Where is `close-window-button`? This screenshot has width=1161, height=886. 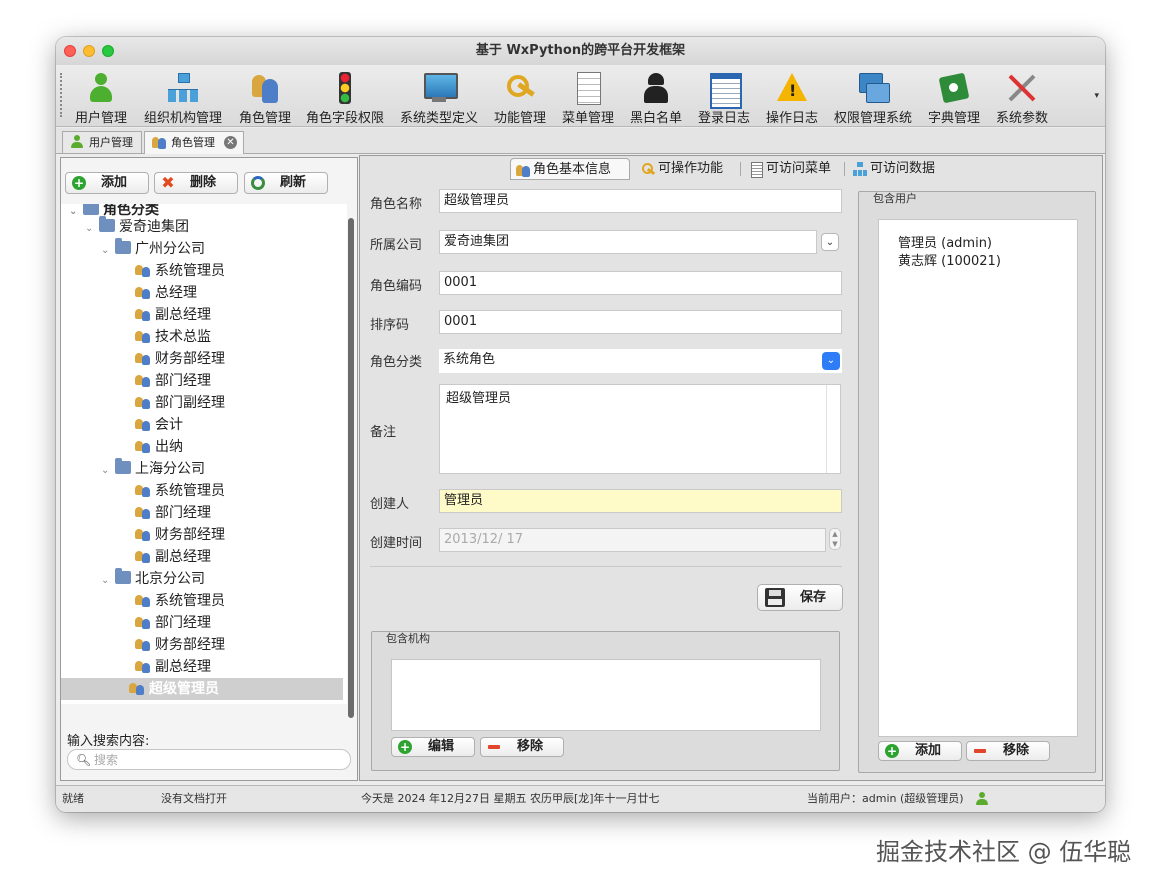
close-window-button is located at coordinates (70, 51).